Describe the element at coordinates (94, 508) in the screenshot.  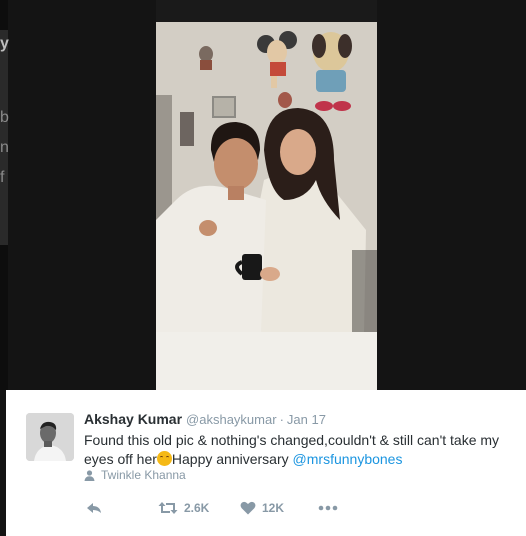
I see `reply-icon` at that location.